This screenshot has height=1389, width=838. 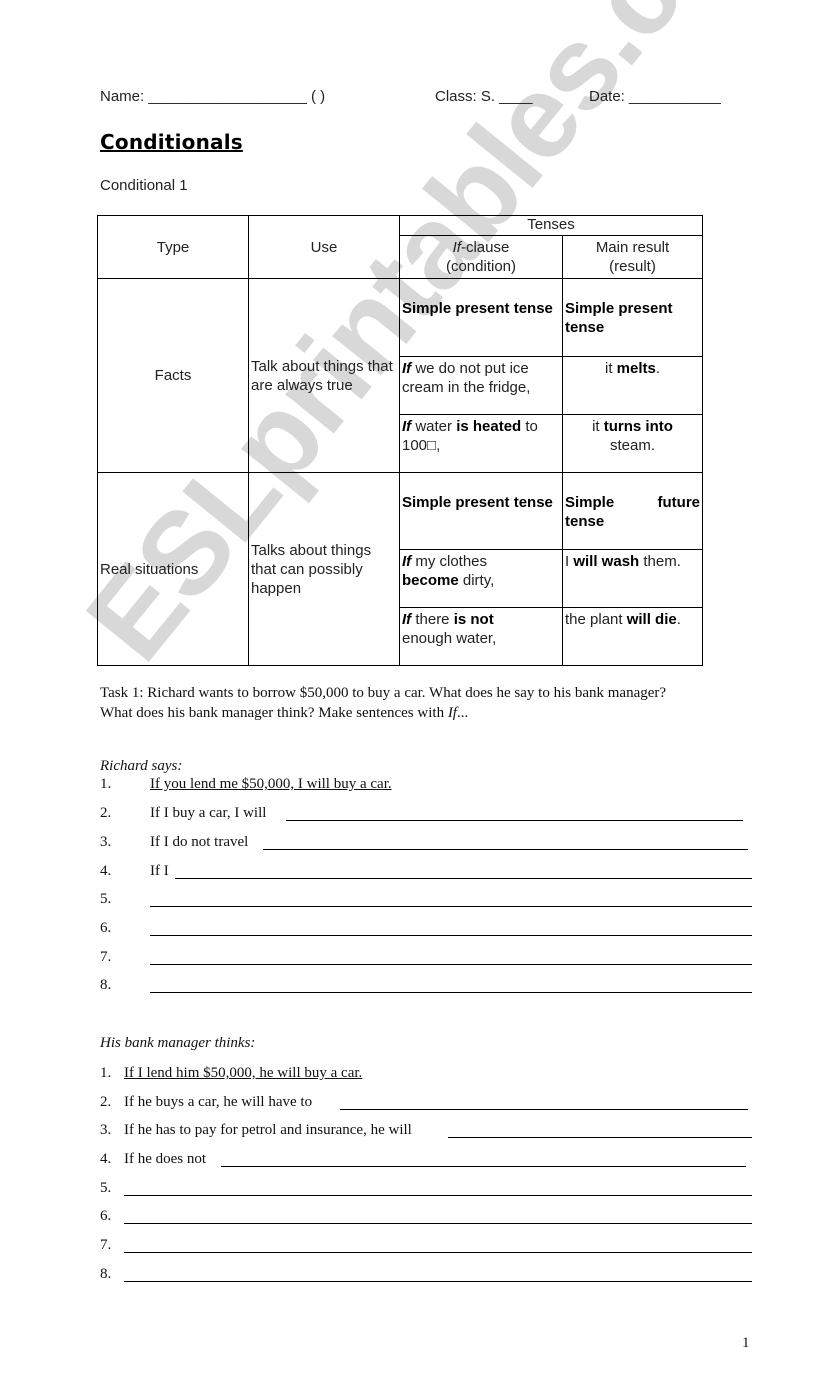 I want to click on example-text: them., so click(x=660, y=561).